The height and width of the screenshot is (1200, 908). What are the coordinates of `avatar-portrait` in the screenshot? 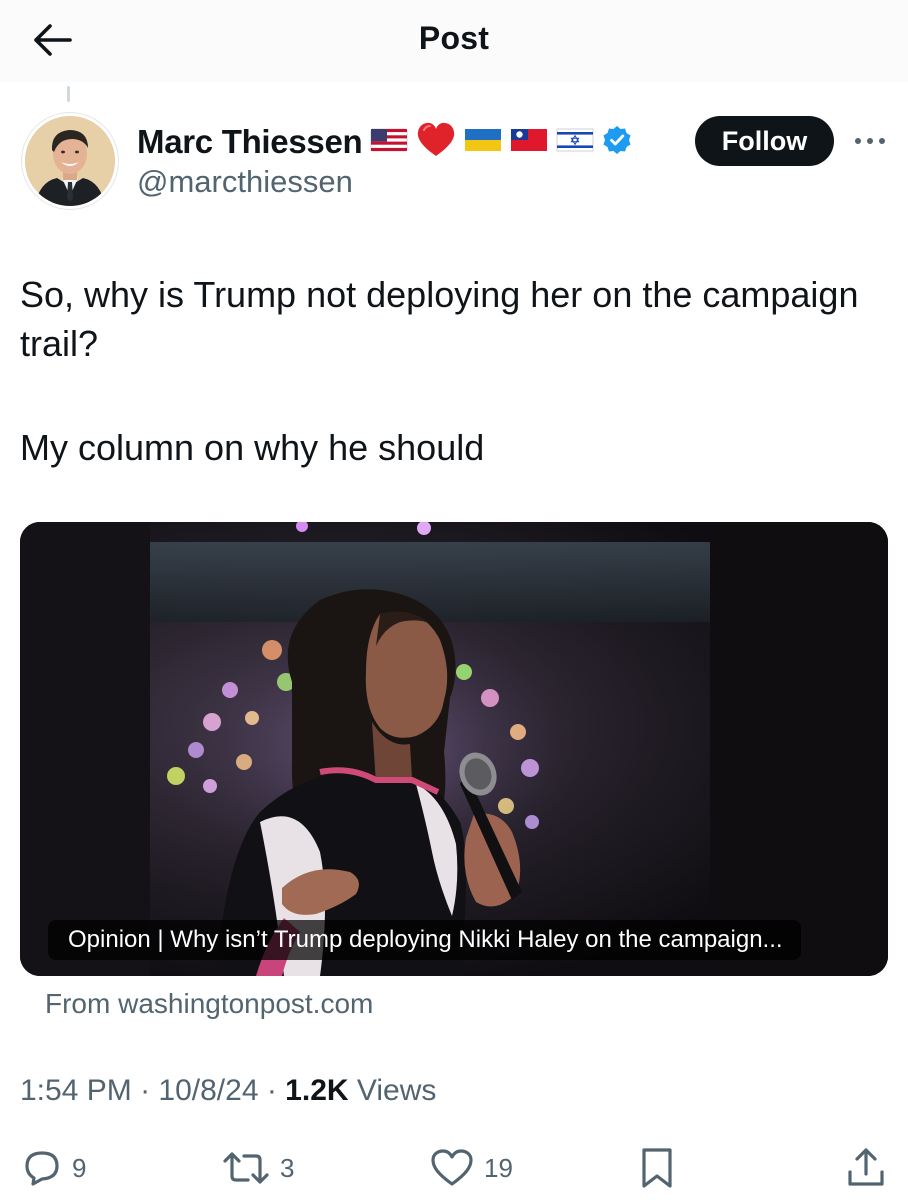 It's located at (70, 161).